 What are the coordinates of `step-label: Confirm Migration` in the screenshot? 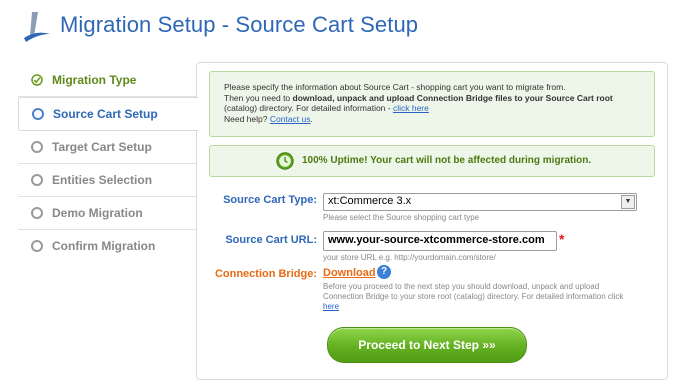 It's located at (104, 246).